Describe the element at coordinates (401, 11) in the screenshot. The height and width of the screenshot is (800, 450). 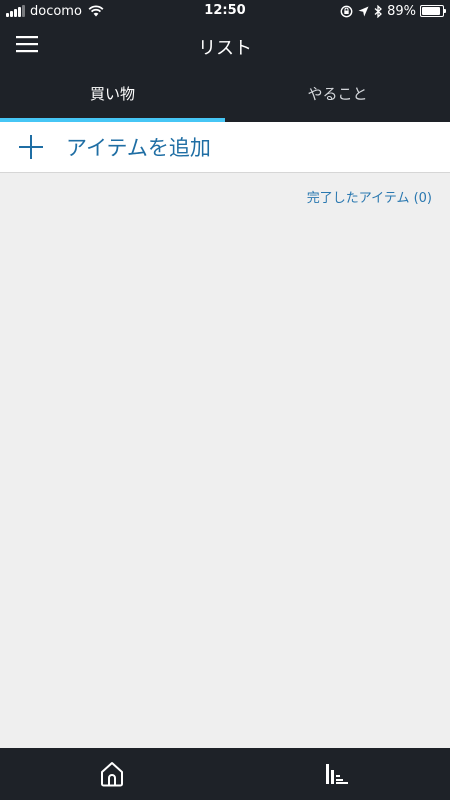
I see `battery-percent: 89%` at that location.